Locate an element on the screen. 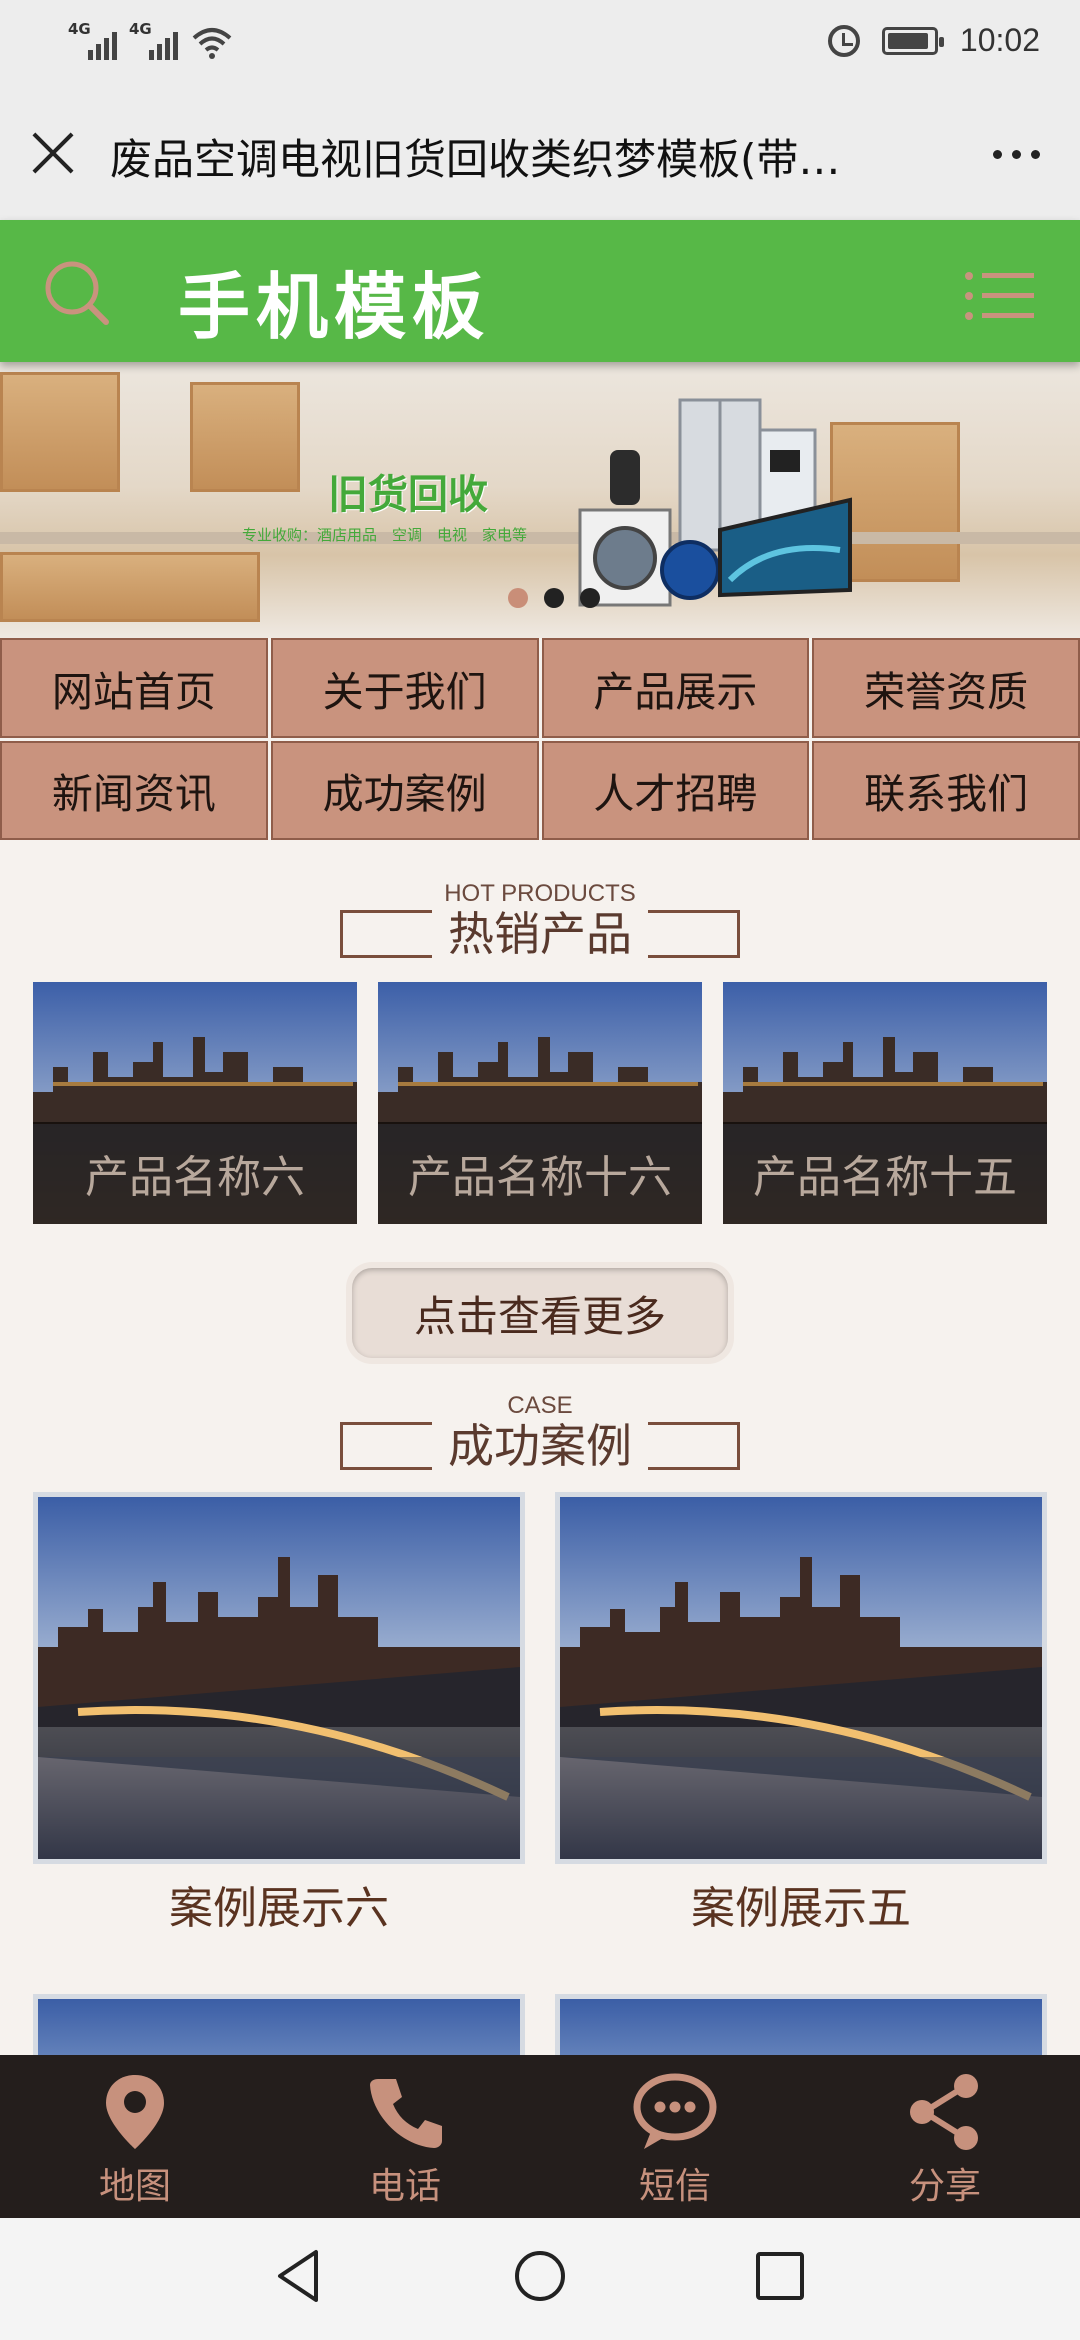 This screenshot has height=2340, width=1080. nav-item-home: 网站首页 is located at coordinates (134, 688).